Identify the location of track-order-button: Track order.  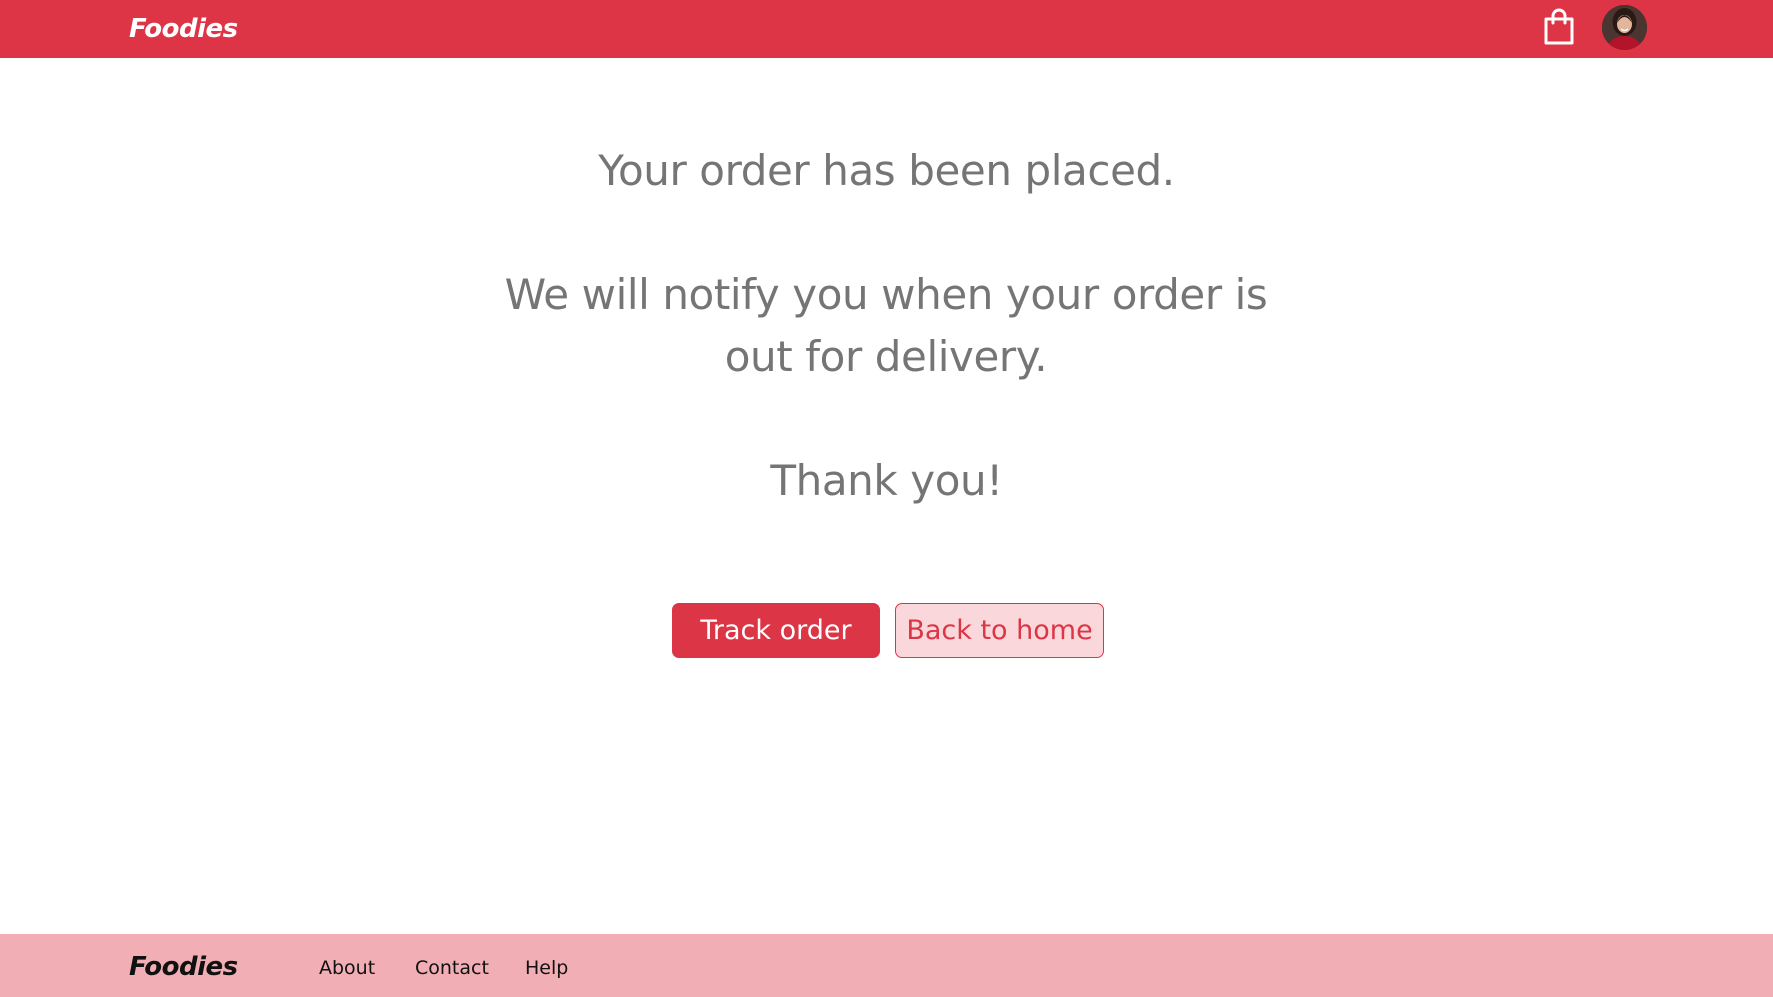
(776, 630).